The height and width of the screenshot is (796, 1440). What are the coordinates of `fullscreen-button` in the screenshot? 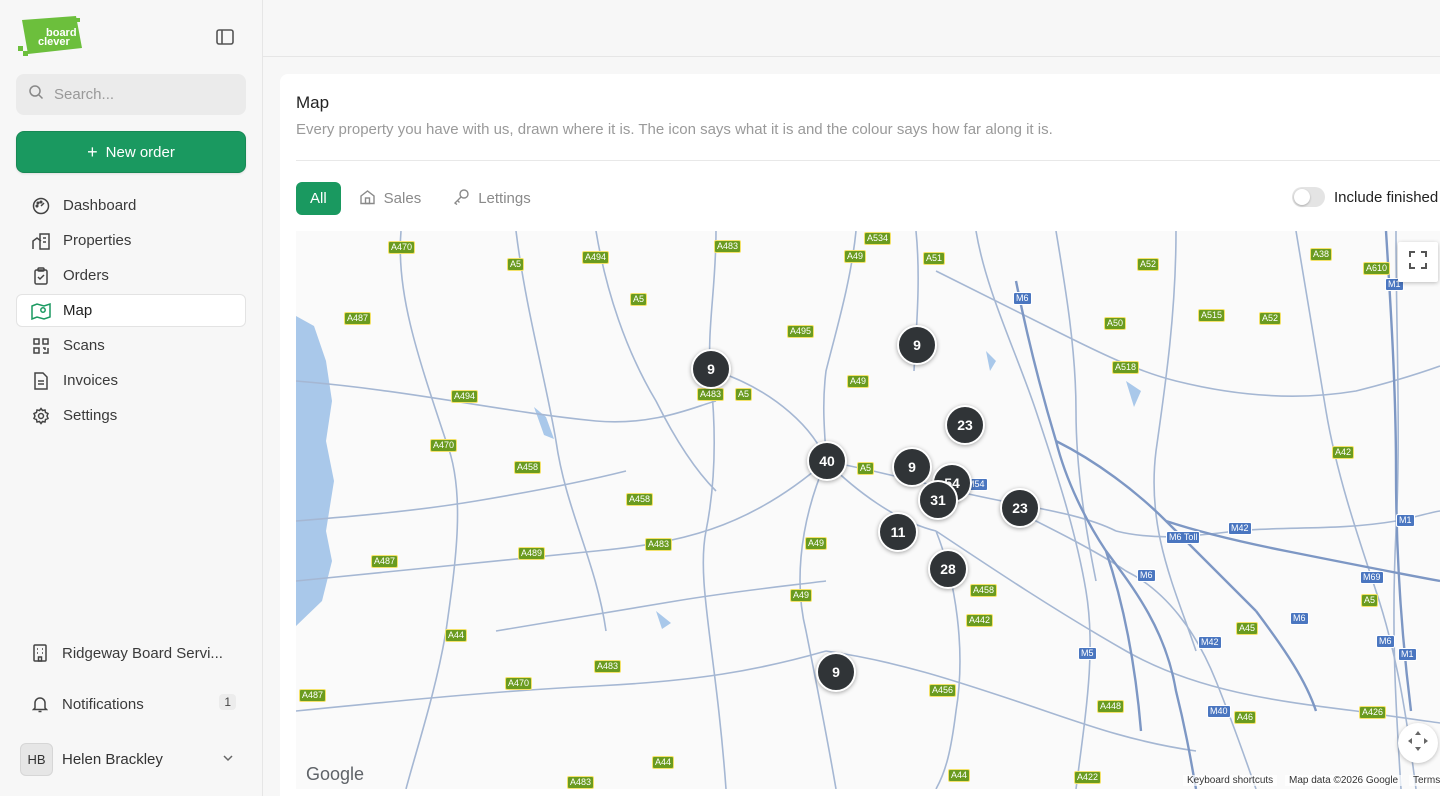 It's located at (1418, 262).